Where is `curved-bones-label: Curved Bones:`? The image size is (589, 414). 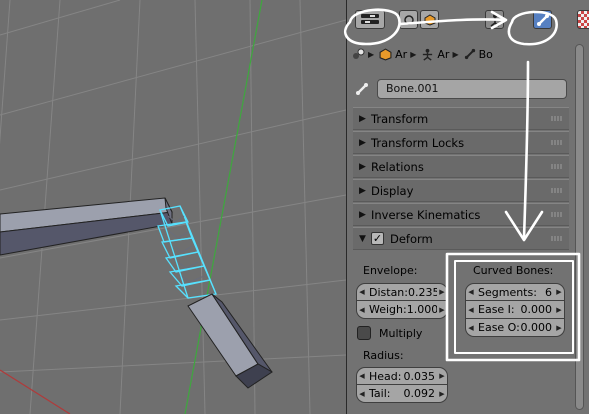
curved-bones-label: Curved Bones: is located at coordinates (513, 270).